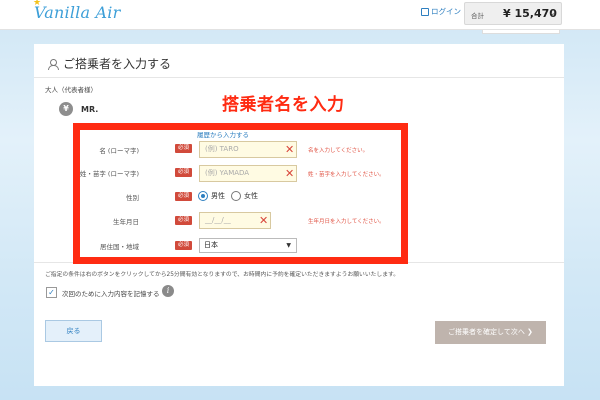 This screenshot has height=400, width=600. I want to click on passenger-type-label: 大人（代表者様）, so click(71, 90).